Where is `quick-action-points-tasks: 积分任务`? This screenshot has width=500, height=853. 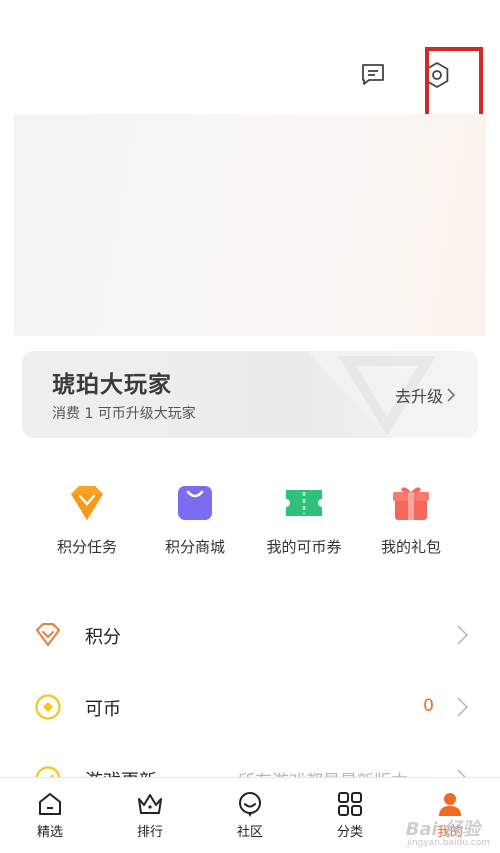 quick-action-points-tasks: 积分任务 is located at coordinates (87, 520).